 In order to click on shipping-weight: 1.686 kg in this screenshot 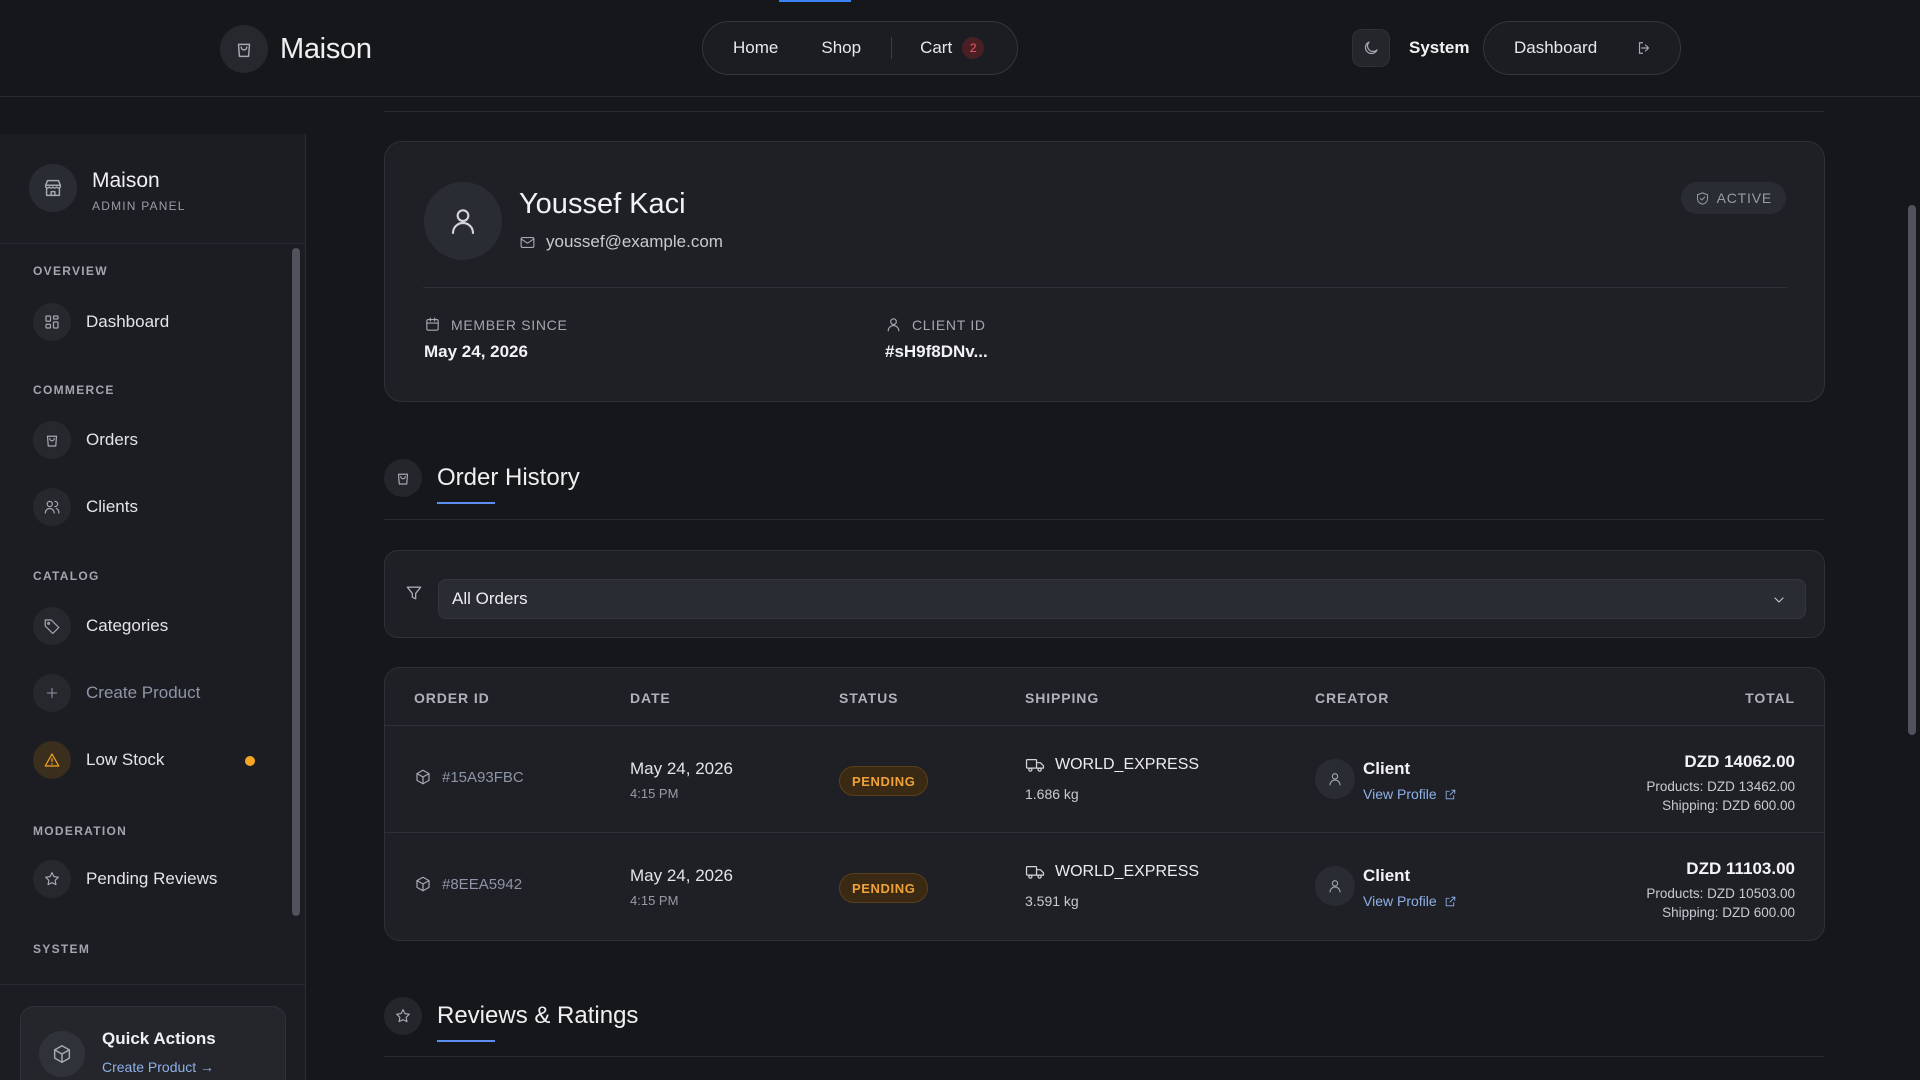, I will do `click(1052, 794)`.